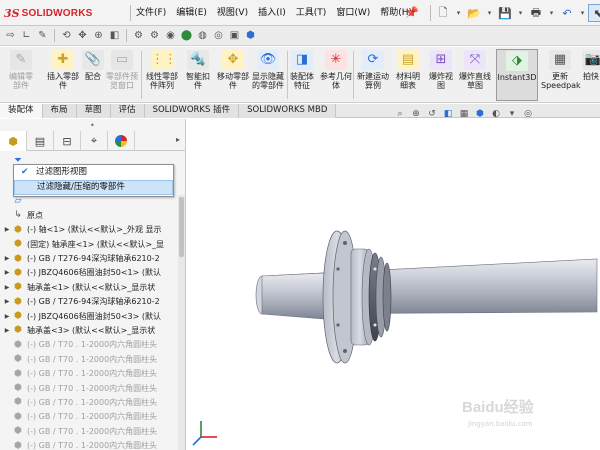 This screenshot has width=600, height=450. Describe the element at coordinates (181, 322) in the screenshot. I see `tree-scrollbar` at that location.